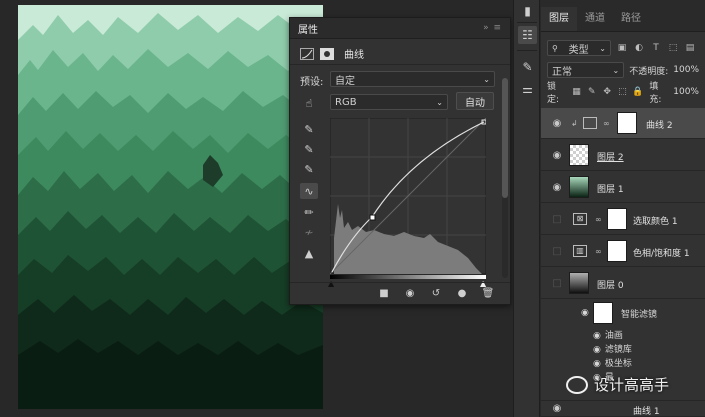 This screenshot has width=705, height=417. I want to click on lock-artboard-icon: ⬚, so click(622, 92).